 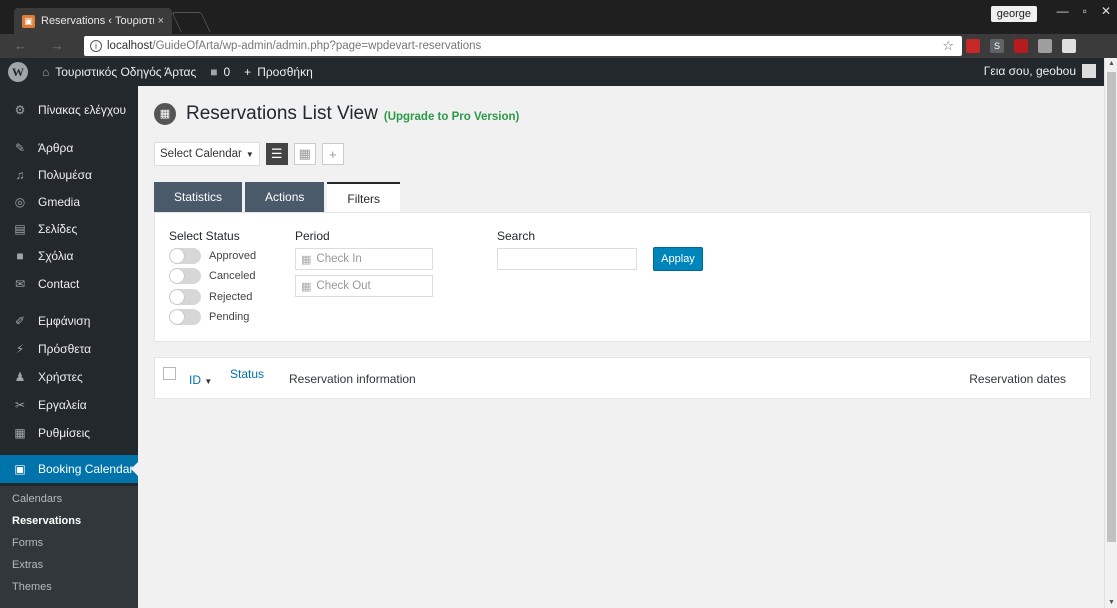 What do you see at coordinates (86, 469) in the screenshot?
I see `sidebar-item-label: Booking Calendar` at bounding box center [86, 469].